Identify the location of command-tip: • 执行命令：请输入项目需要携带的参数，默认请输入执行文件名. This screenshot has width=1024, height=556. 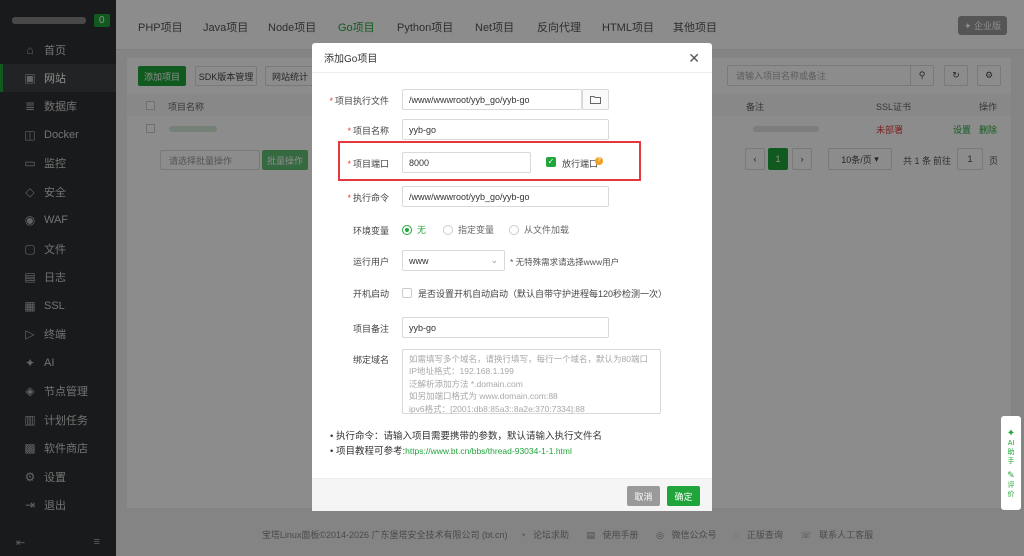
(466, 436).